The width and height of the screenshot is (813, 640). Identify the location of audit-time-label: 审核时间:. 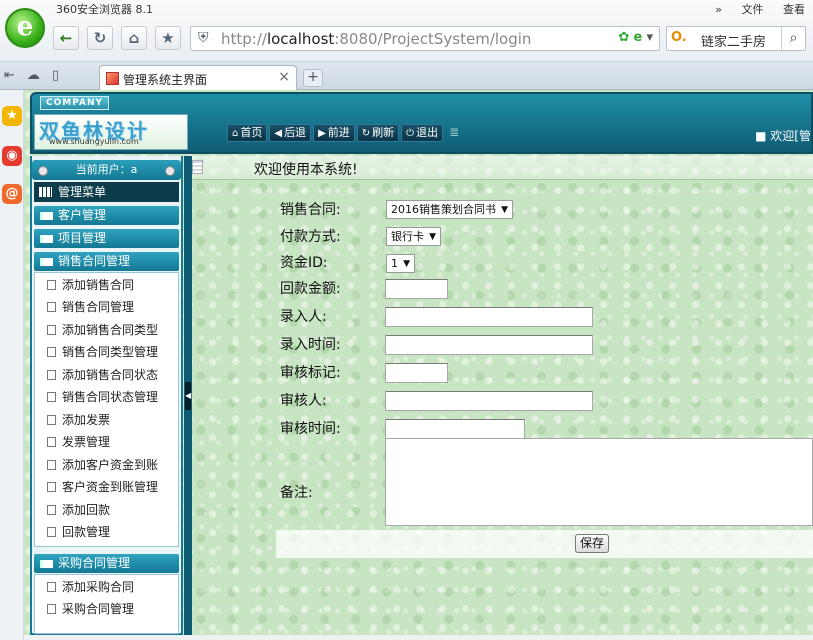
(310, 429).